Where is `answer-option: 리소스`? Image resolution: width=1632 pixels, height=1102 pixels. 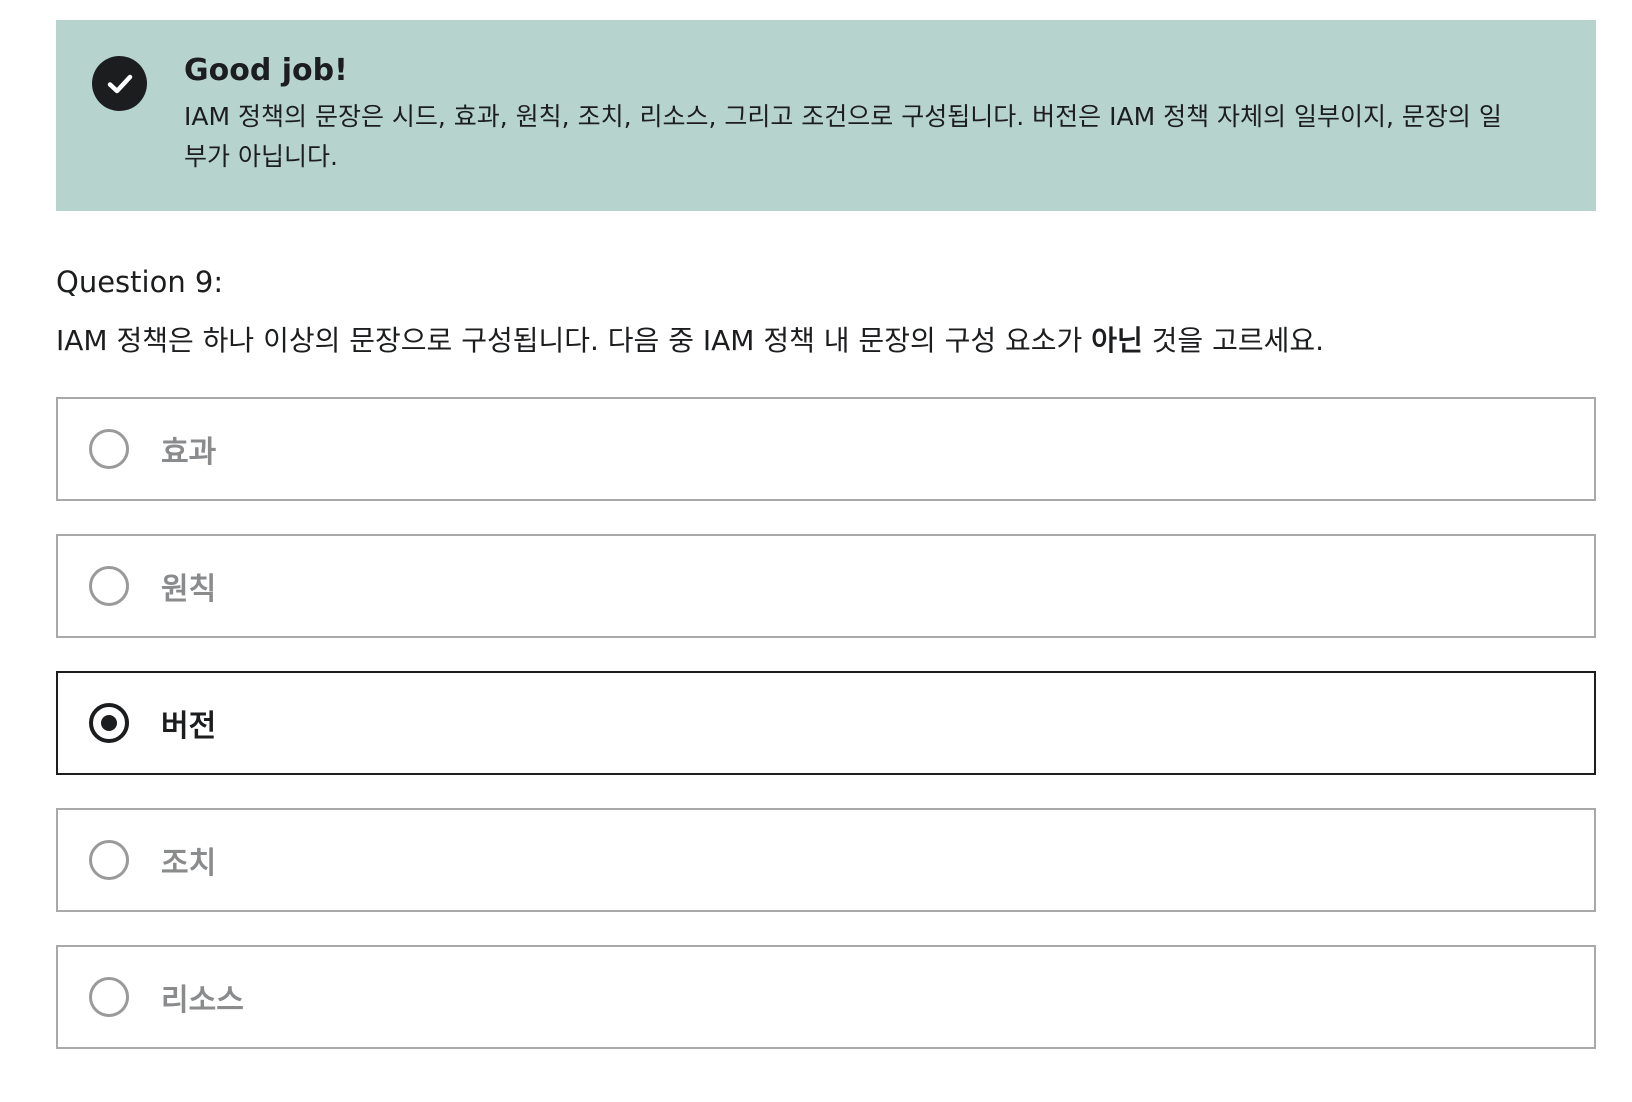 answer-option: 리소스 is located at coordinates (826, 997).